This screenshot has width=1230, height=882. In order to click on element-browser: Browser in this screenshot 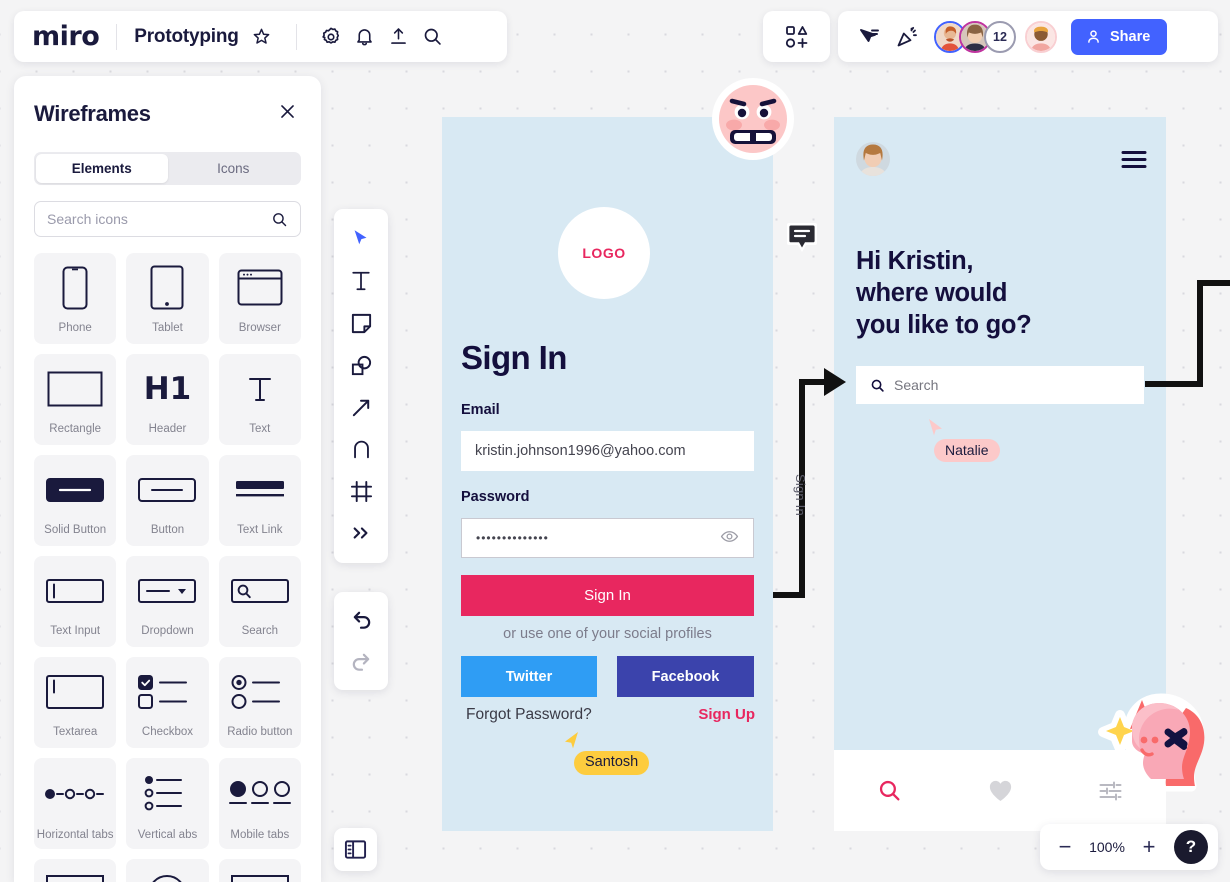, I will do `click(259, 298)`.